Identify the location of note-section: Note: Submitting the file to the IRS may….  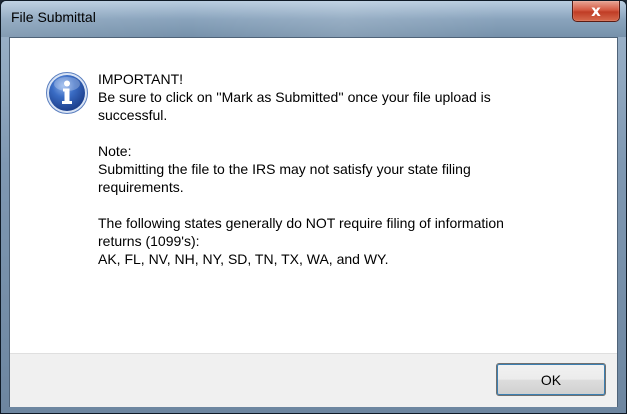
(348, 169).